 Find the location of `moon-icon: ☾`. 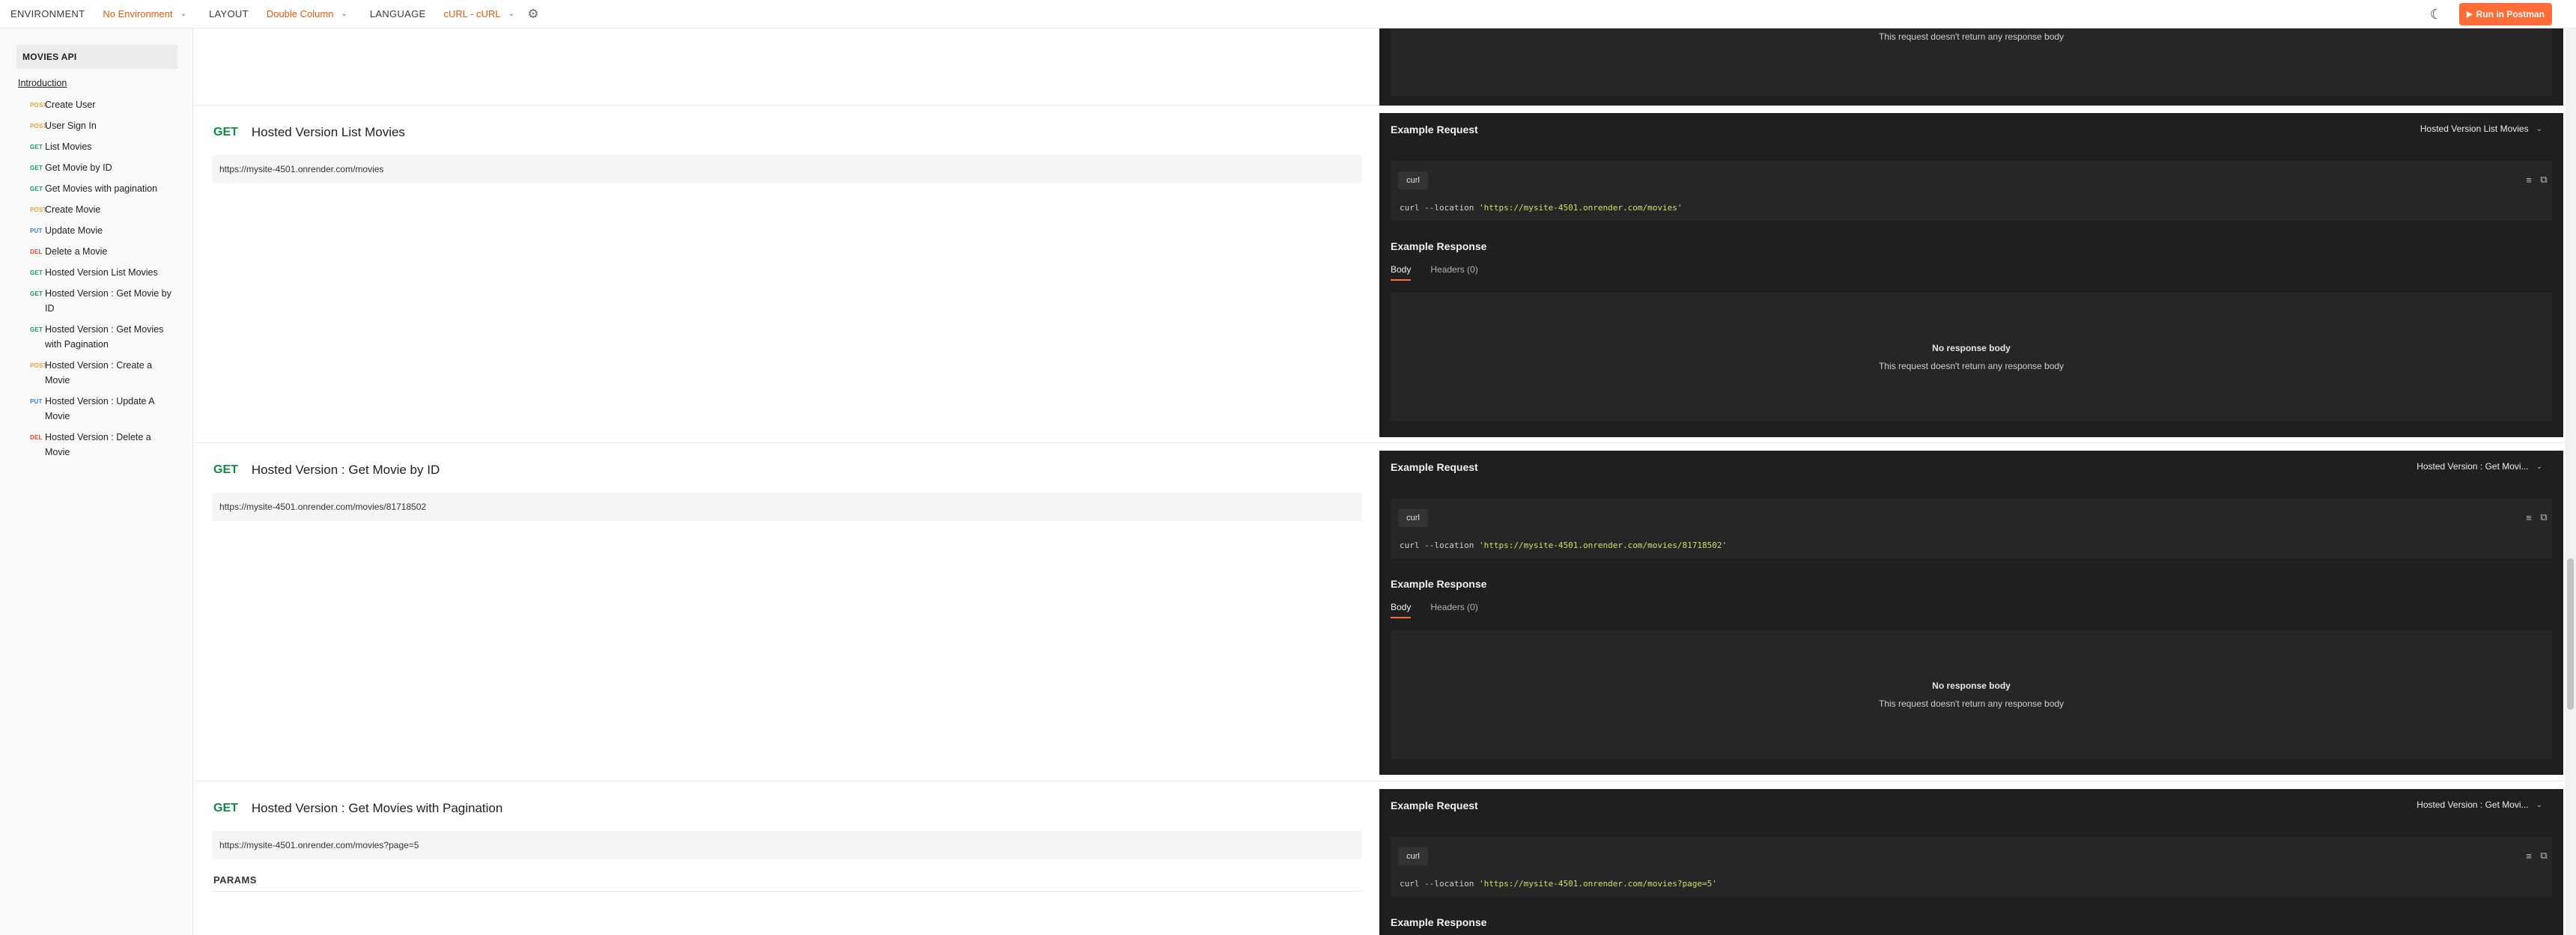

moon-icon: ☾ is located at coordinates (2436, 14).